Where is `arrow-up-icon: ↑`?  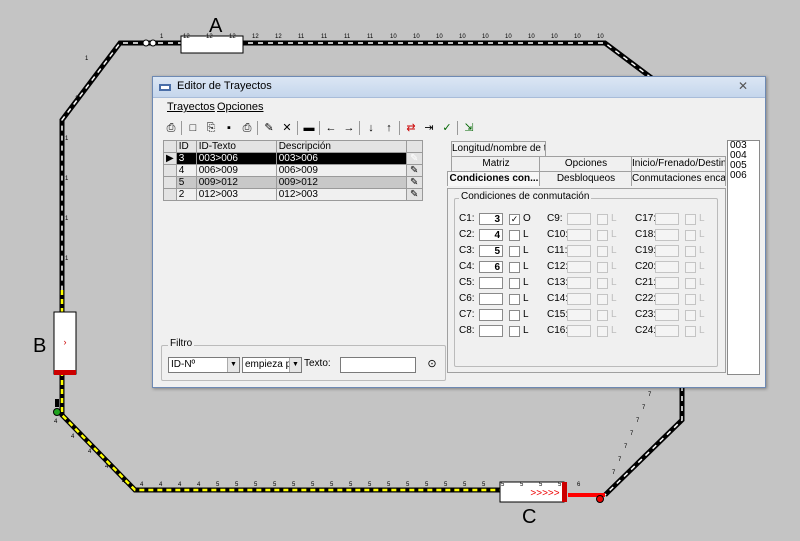 arrow-up-icon: ↑ is located at coordinates (389, 128).